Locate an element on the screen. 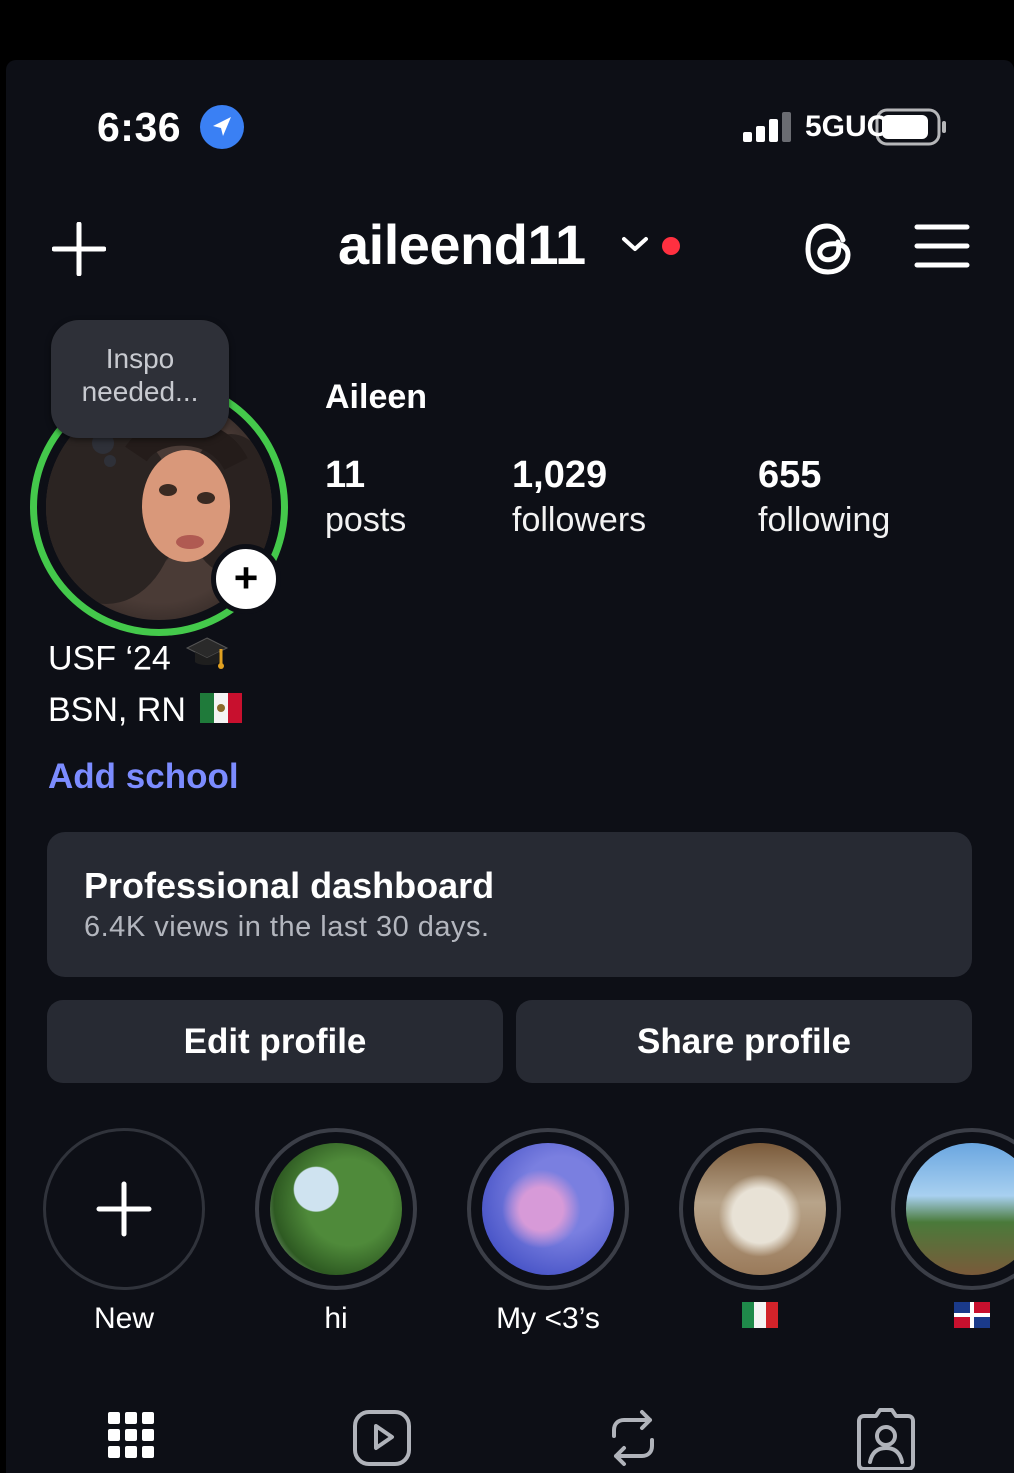  following-stat: 655 following is located at coordinates (824, 498).